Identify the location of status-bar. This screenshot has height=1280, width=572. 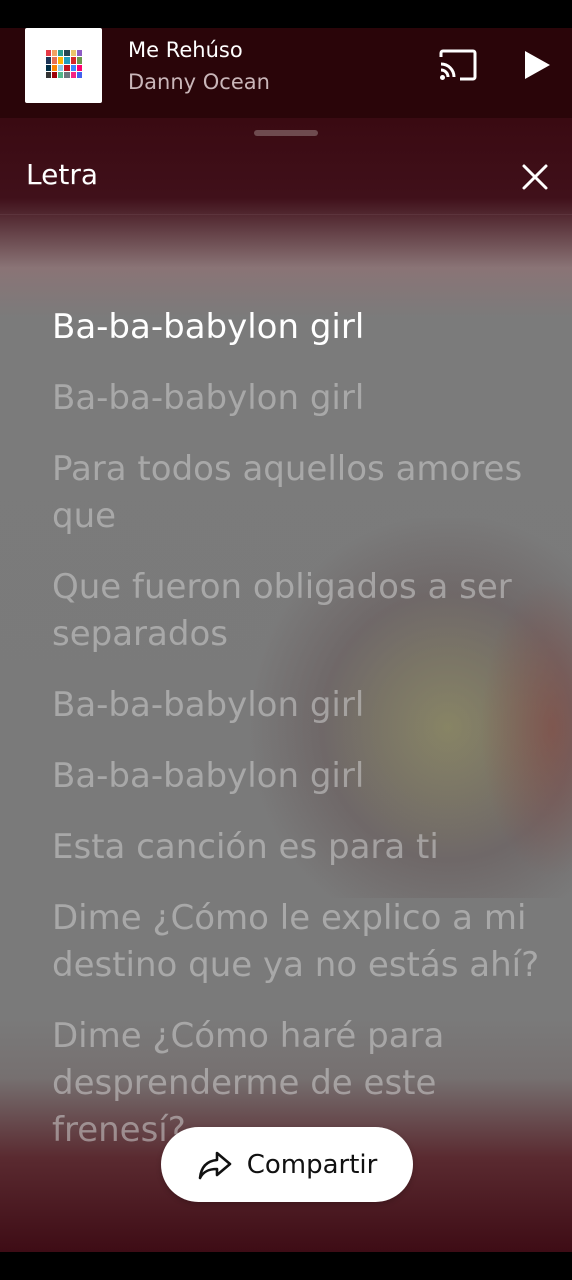
(286, 14).